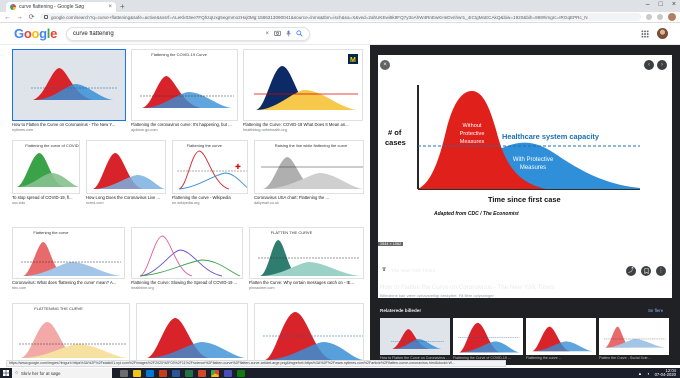  I want to click on file-explorer-icon, so click(137, 373).